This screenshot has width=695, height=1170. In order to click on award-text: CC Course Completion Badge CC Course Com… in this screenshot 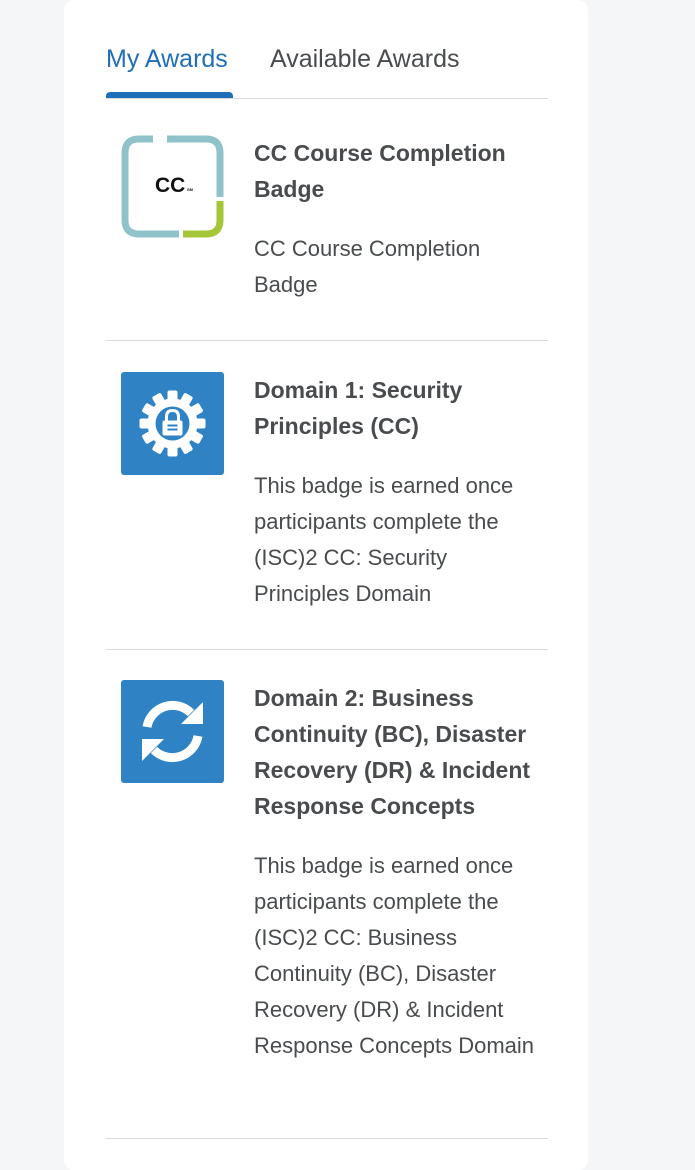, I will do `click(399, 219)`.